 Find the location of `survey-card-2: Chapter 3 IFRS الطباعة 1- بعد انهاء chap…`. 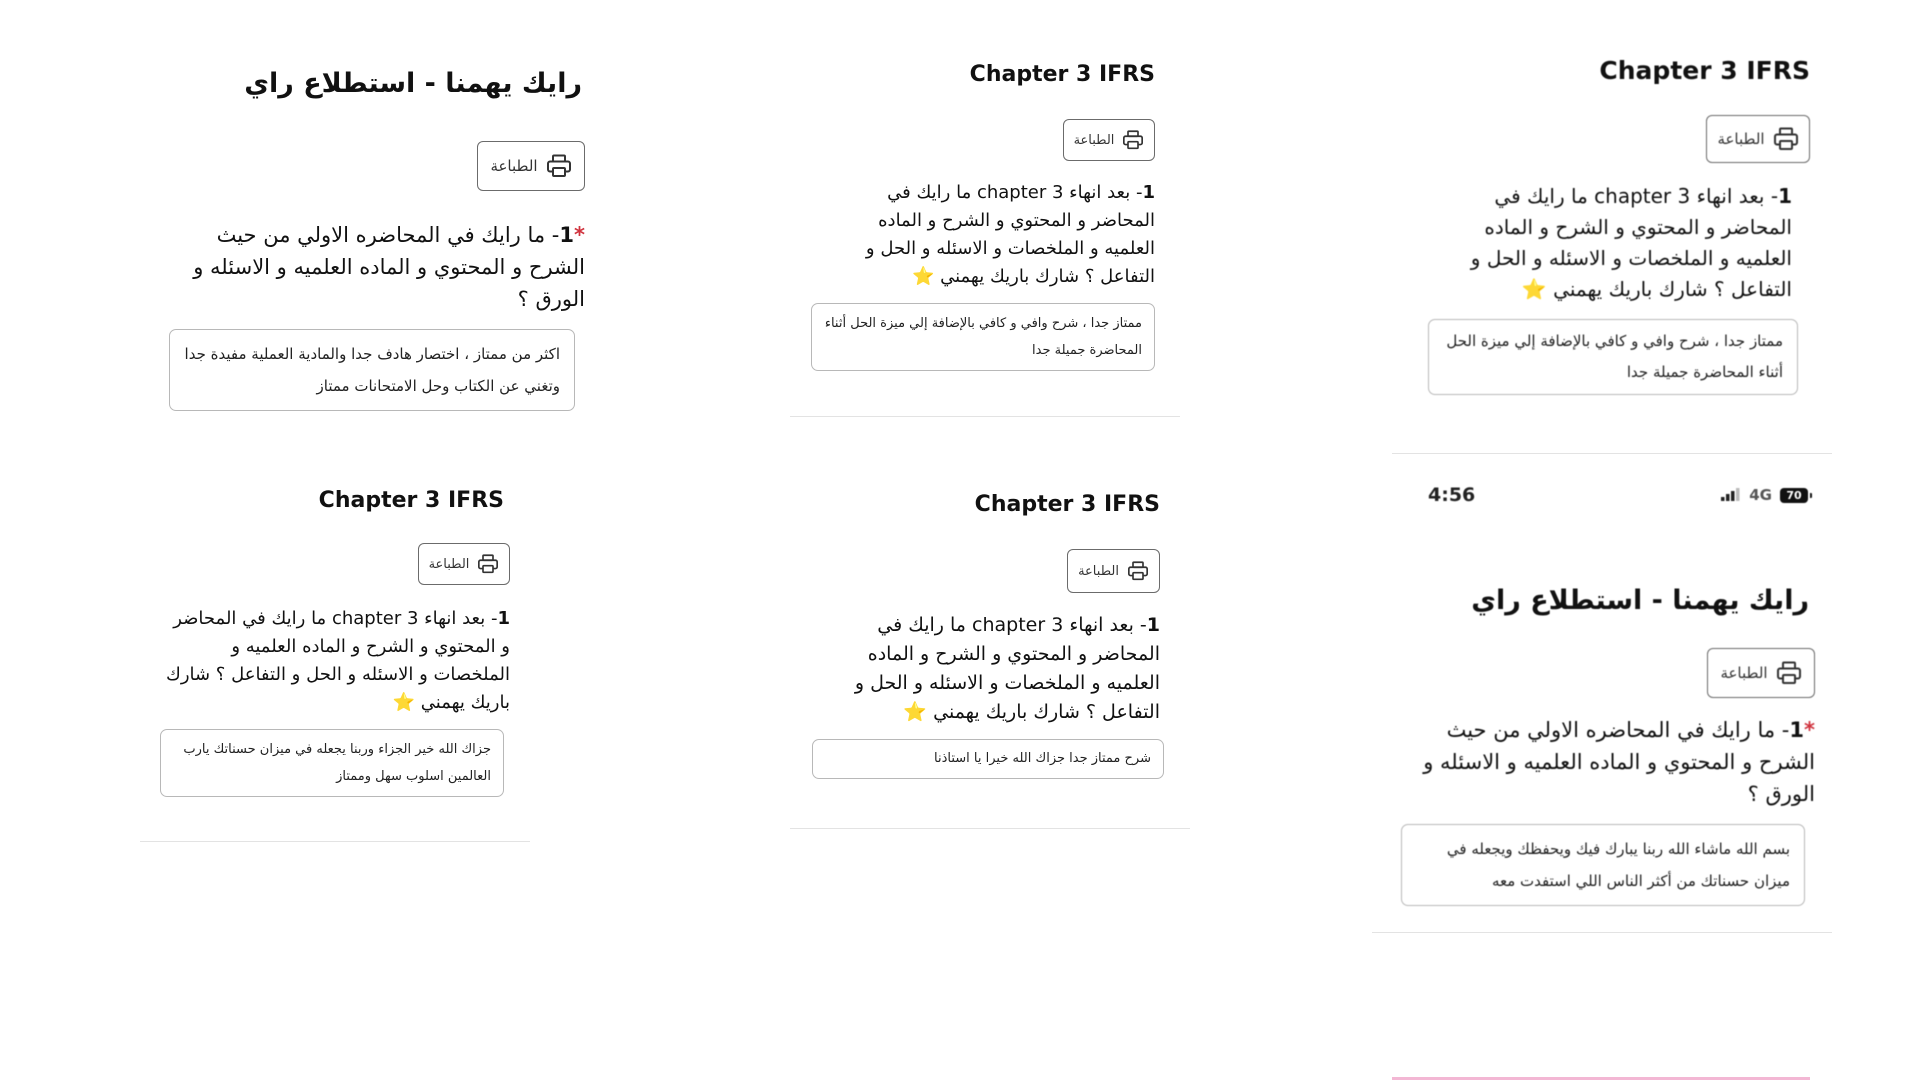

survey-card-2: Chapter 3 IFRS الطباعة 1- بعد انهاء chap… is located at coordinates (983, 216).